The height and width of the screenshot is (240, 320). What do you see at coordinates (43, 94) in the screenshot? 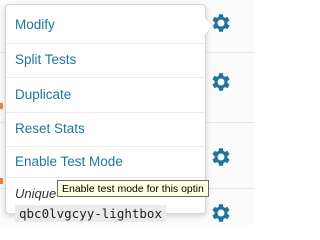
I see `menu-item-duplicate: Duplicate` at bounding box center [43, 94].